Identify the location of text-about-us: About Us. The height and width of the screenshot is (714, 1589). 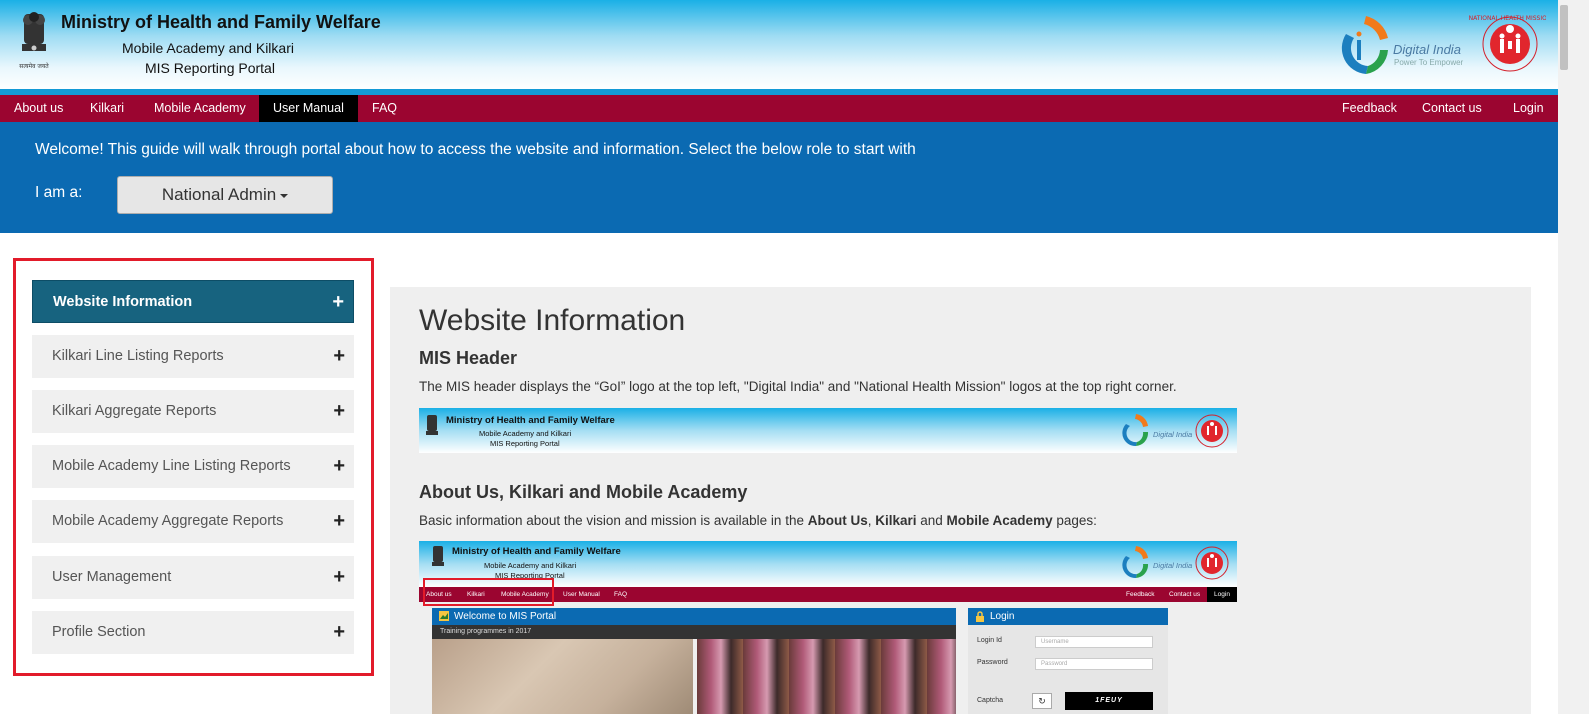
(837, 520).